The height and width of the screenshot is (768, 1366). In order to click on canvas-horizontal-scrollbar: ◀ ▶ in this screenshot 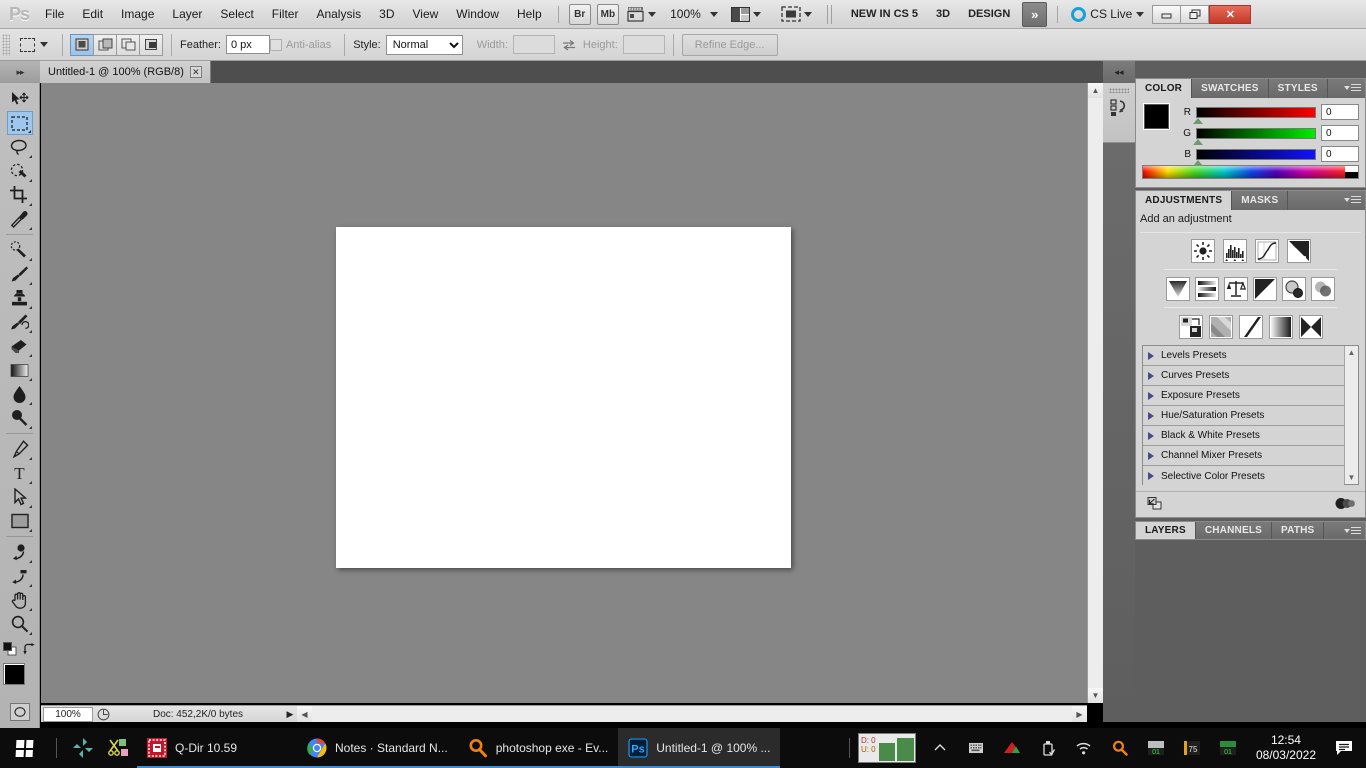, I will do `click(692, 713)`.